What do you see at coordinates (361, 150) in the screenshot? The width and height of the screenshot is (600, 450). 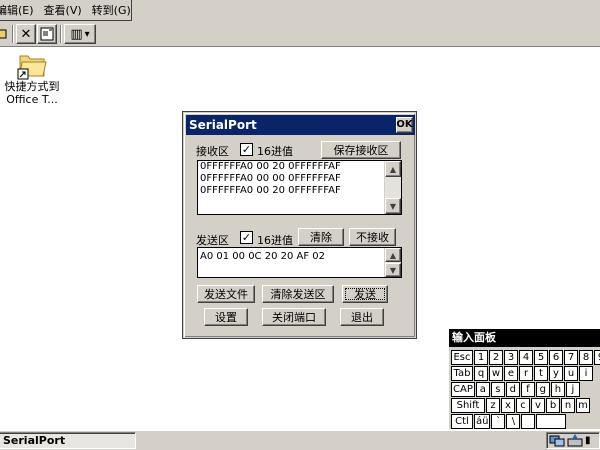 I see `save-receive-button: 保存接收区` at bounding box center [361, 150].